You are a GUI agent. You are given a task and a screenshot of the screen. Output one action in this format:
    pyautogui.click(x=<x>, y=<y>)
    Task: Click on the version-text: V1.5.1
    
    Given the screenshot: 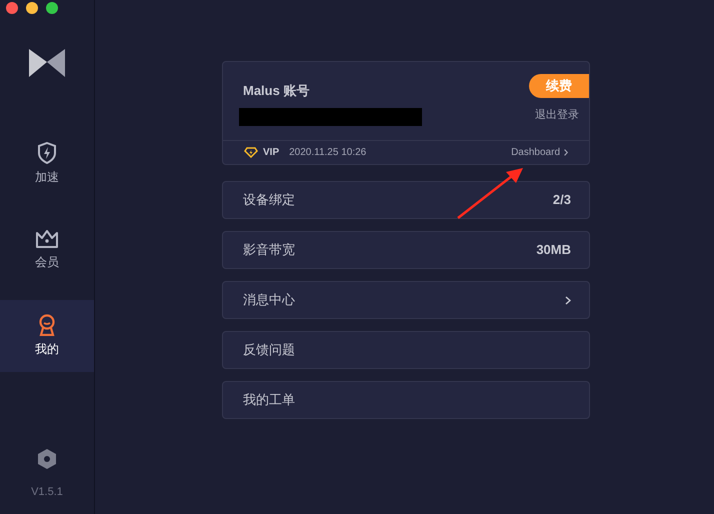 What is the action you would take?
    pyautogui.click(x=47, y=492)
    